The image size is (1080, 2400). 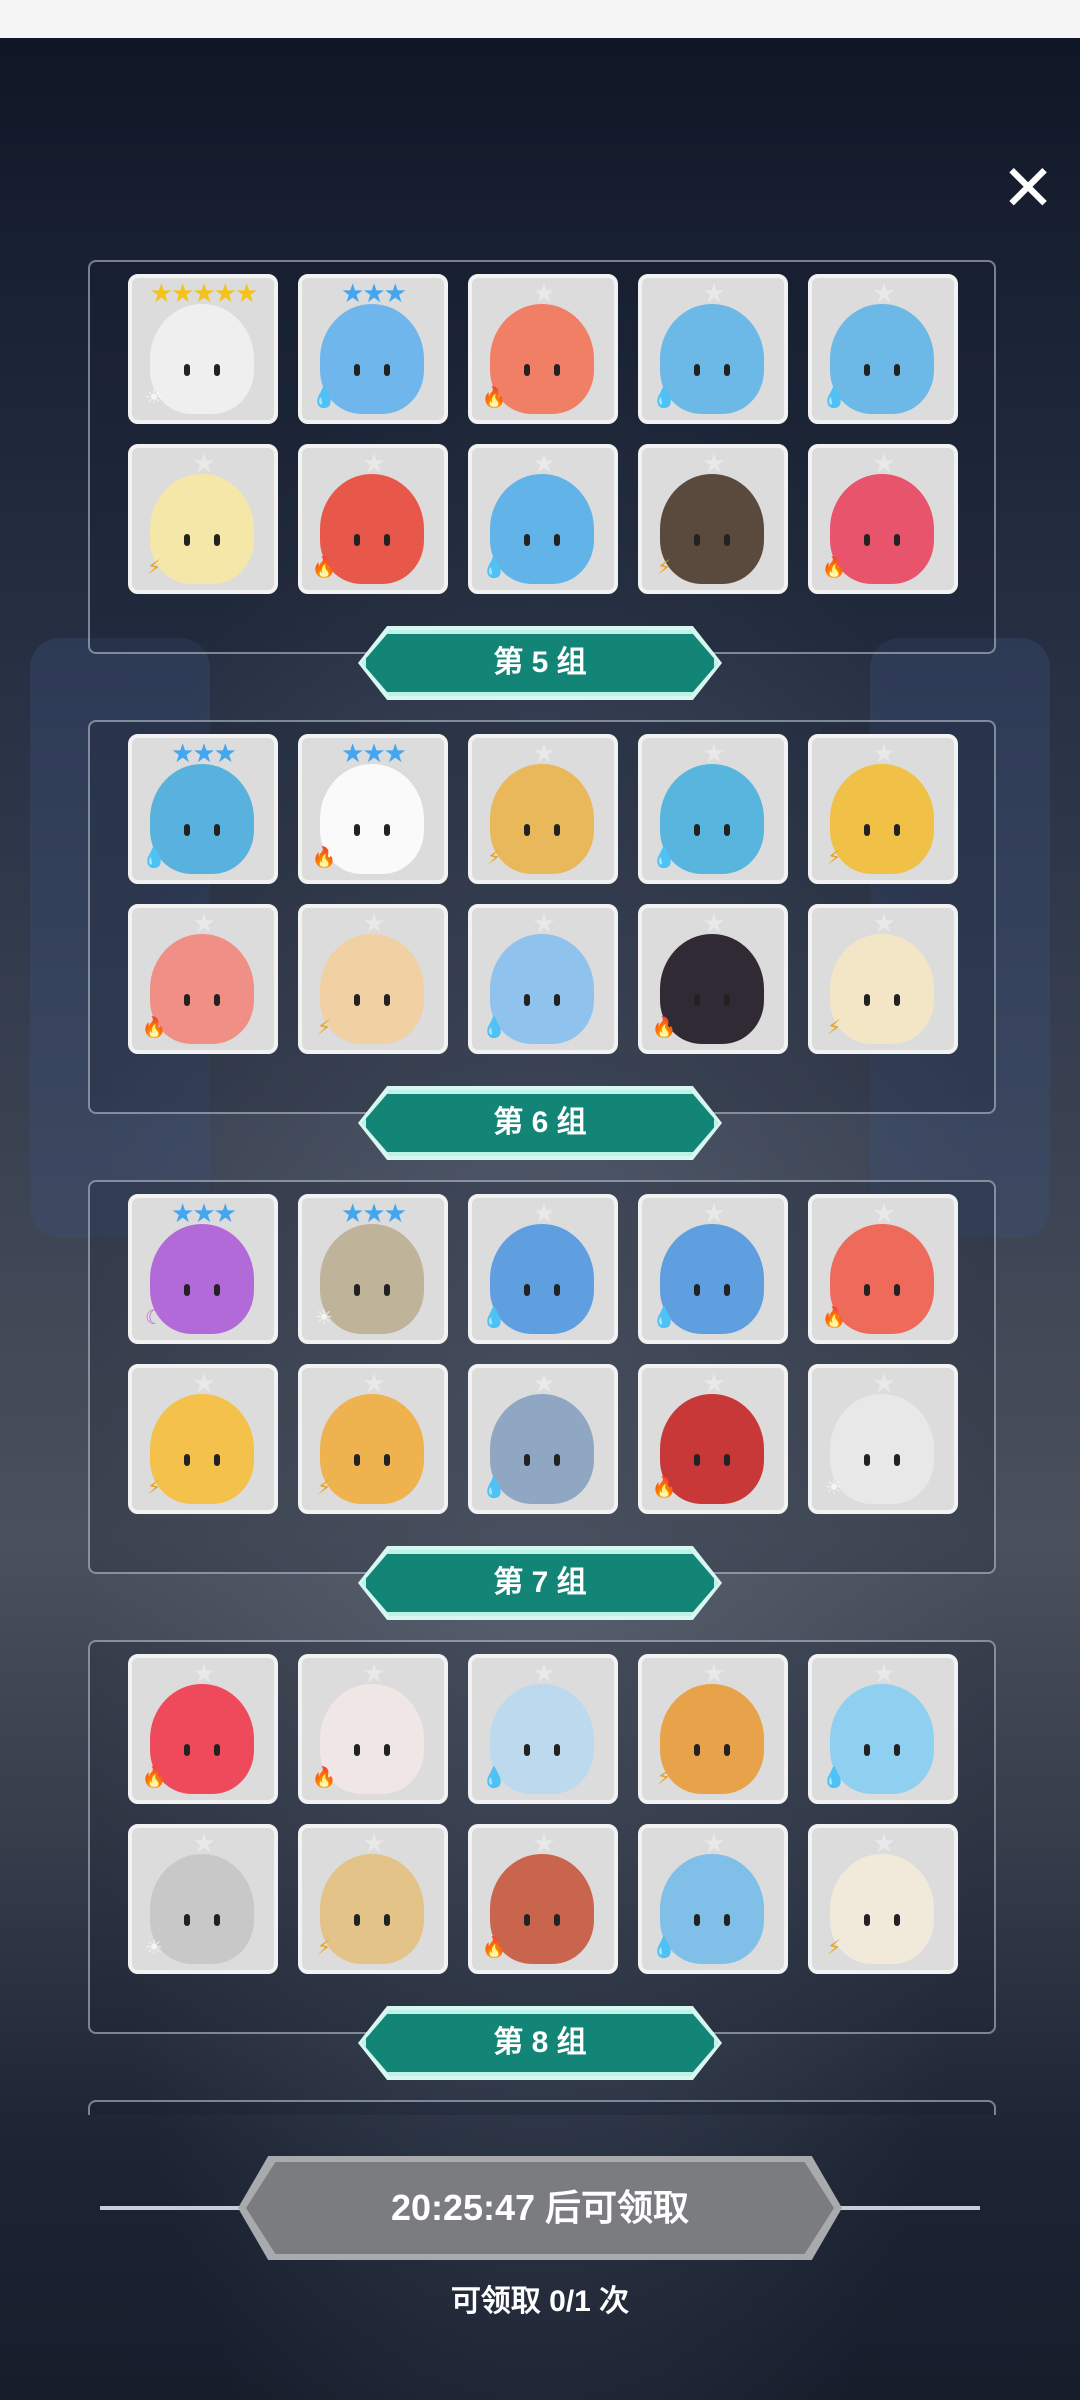 I want to click on hero-group: ★★★ ☾ ★★★ ☀ ★ 💧 ★ 💧 ★ 🔥 ★ ⚡ ★ ⚡ ★ 💧 ★ 🔥 ★ ☀, so click(x=542, y=1377).